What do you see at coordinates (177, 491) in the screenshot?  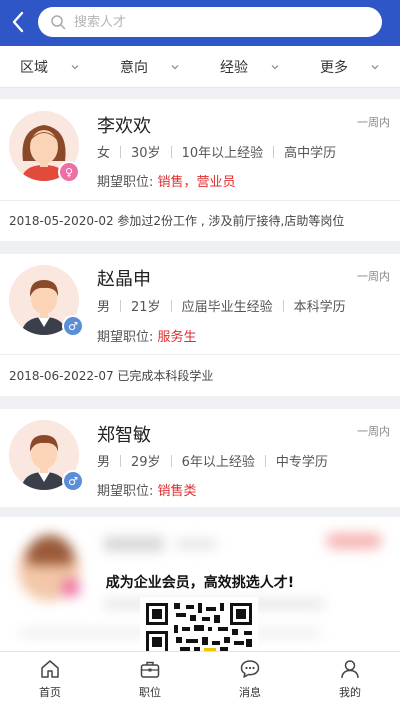 I see `expected-position-value: 销售类` at bounding box center [177, 491].